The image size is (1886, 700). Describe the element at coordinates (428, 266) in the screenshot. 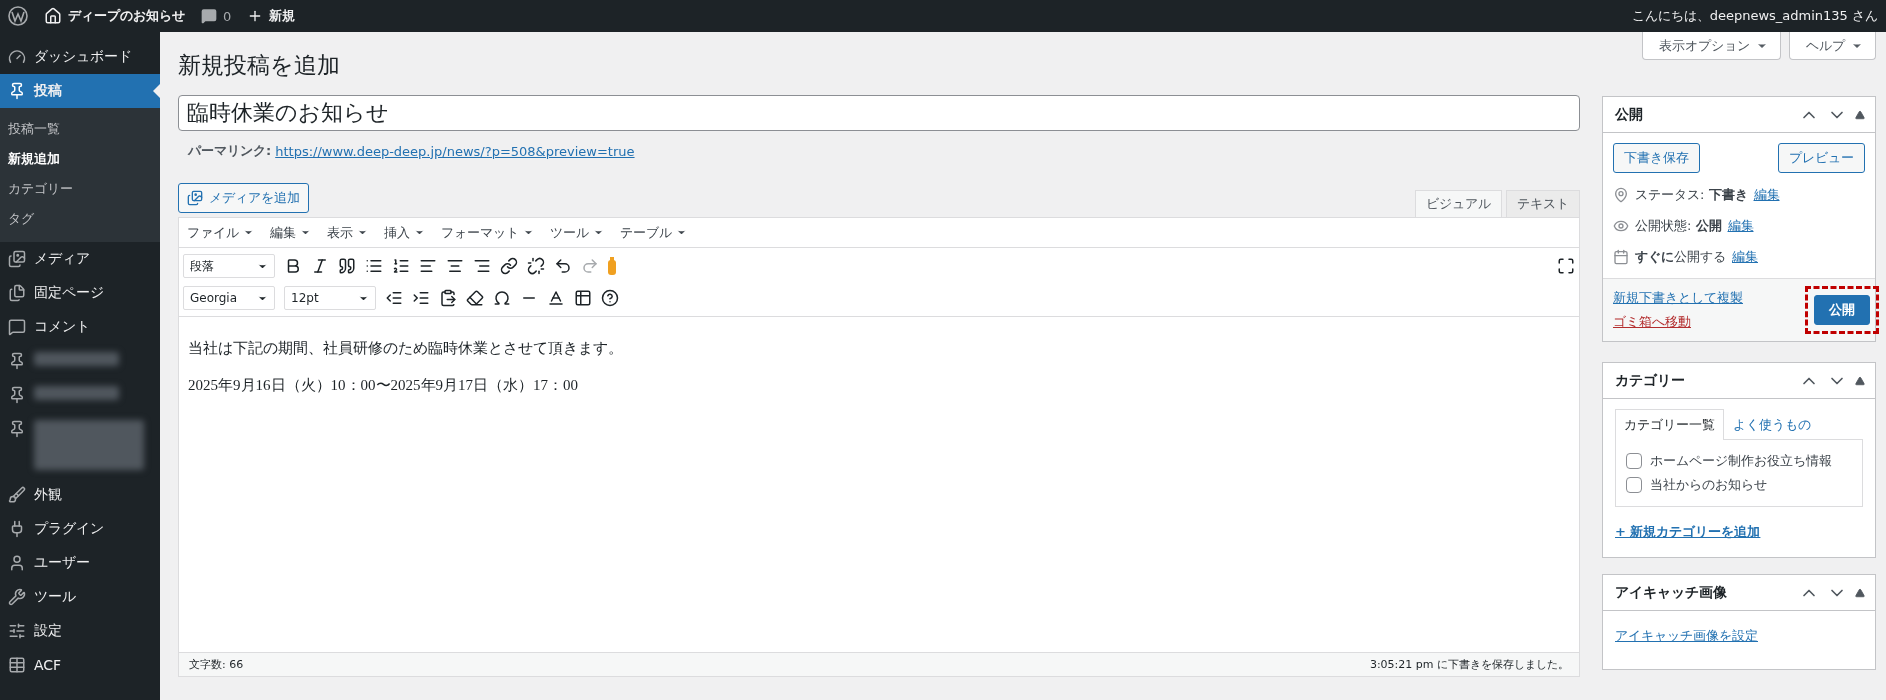

I see `align-left-icon` at that location.